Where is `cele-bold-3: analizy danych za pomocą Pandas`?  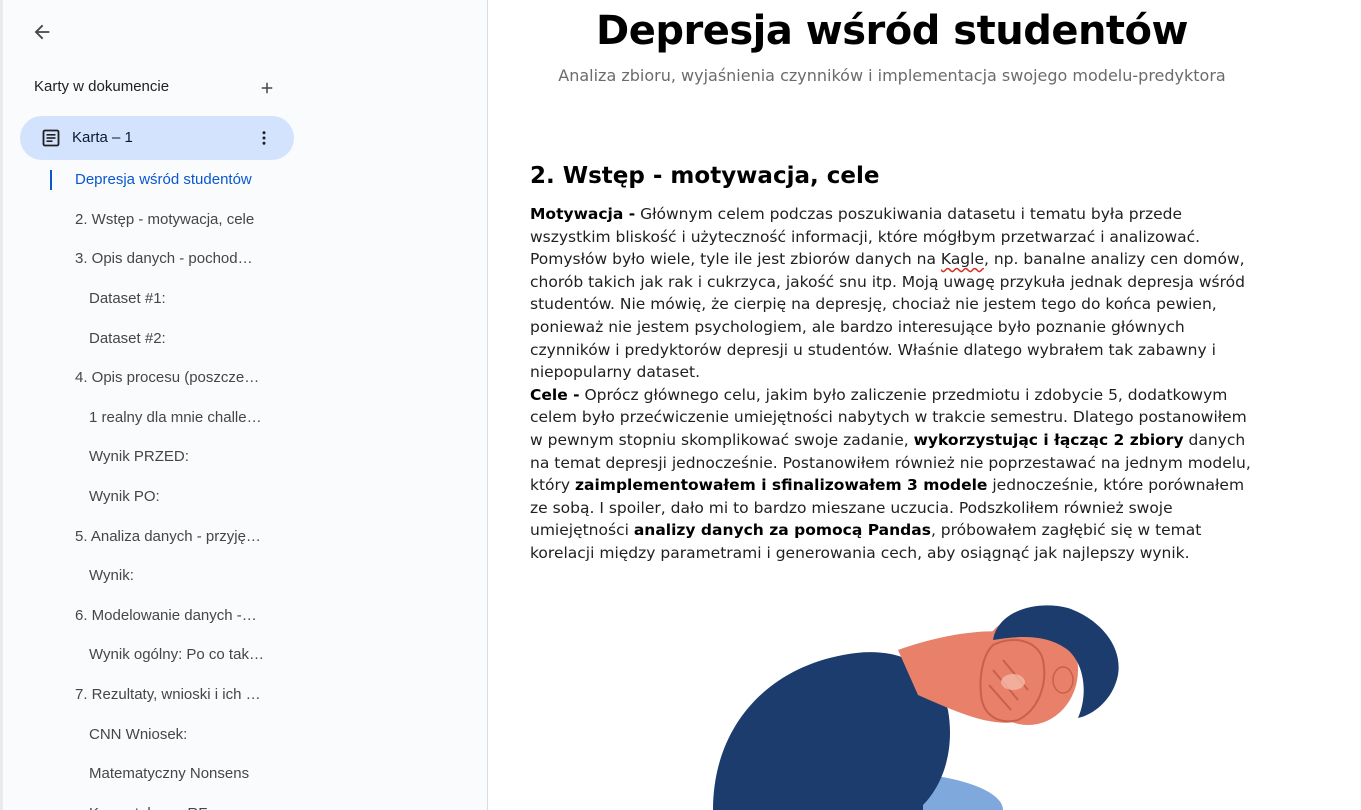
cele-bold-3: analizy danych za pomocą Pandas is located at coordinates (782, 530).